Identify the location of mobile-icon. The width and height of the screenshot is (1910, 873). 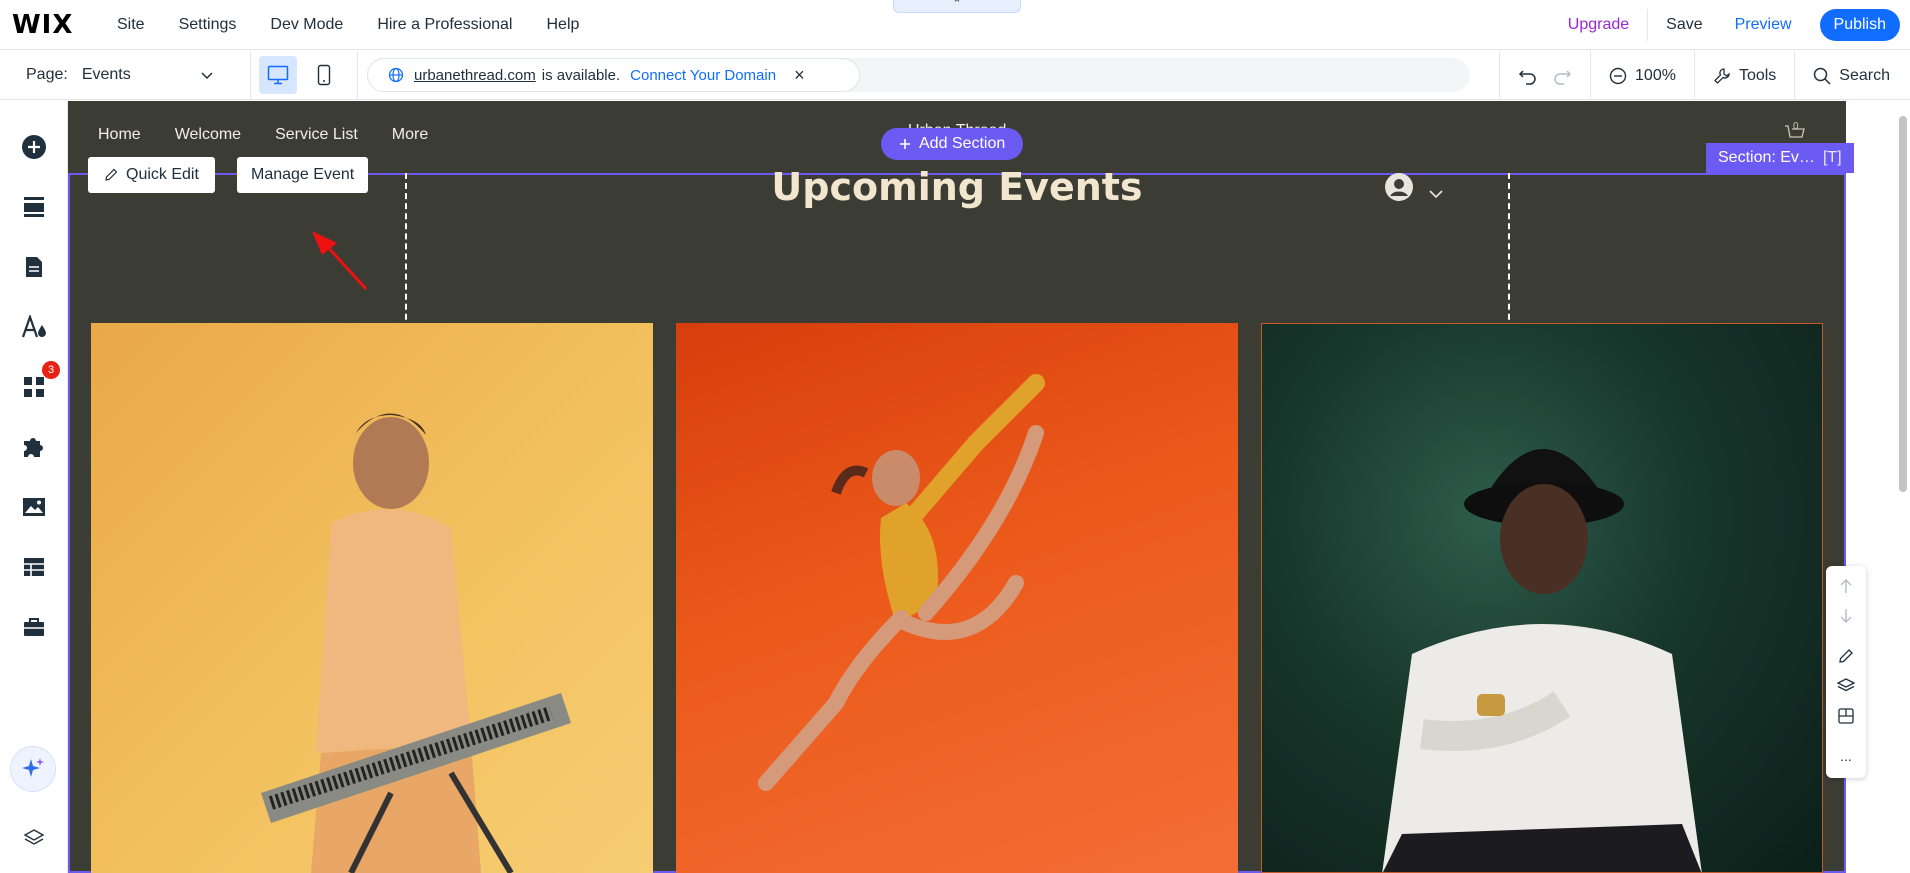
(324, 75).